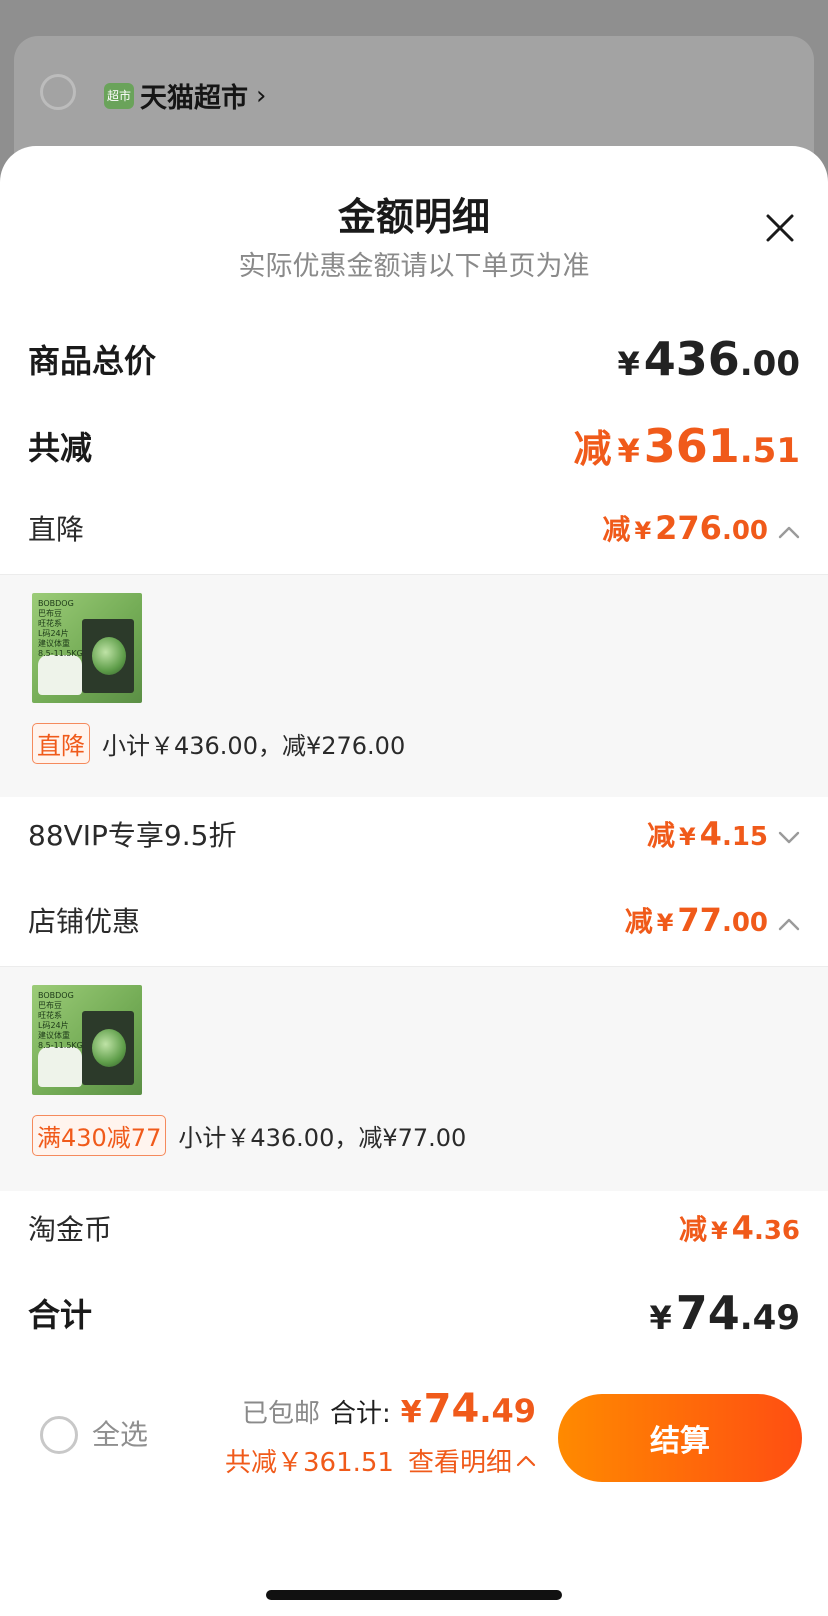 This screenshot has height=1616, width=828. I want to click on coins-amount: 减 ¥ 4 .36, so click(739, 1228).